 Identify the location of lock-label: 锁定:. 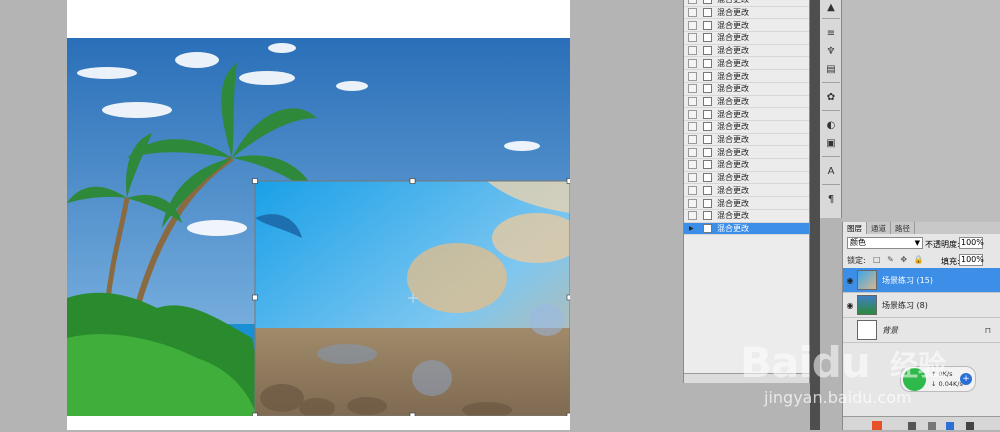
(856, 260).